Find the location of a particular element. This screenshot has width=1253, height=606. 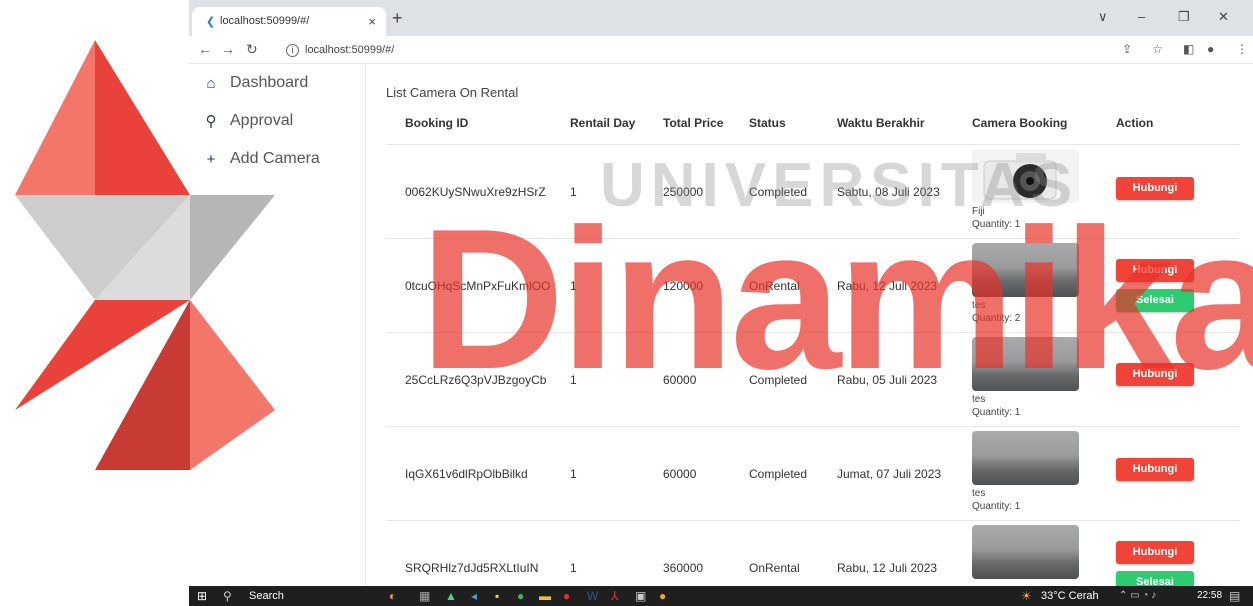

column-header-total-price: Total Price is located at coordinates (693, 123).